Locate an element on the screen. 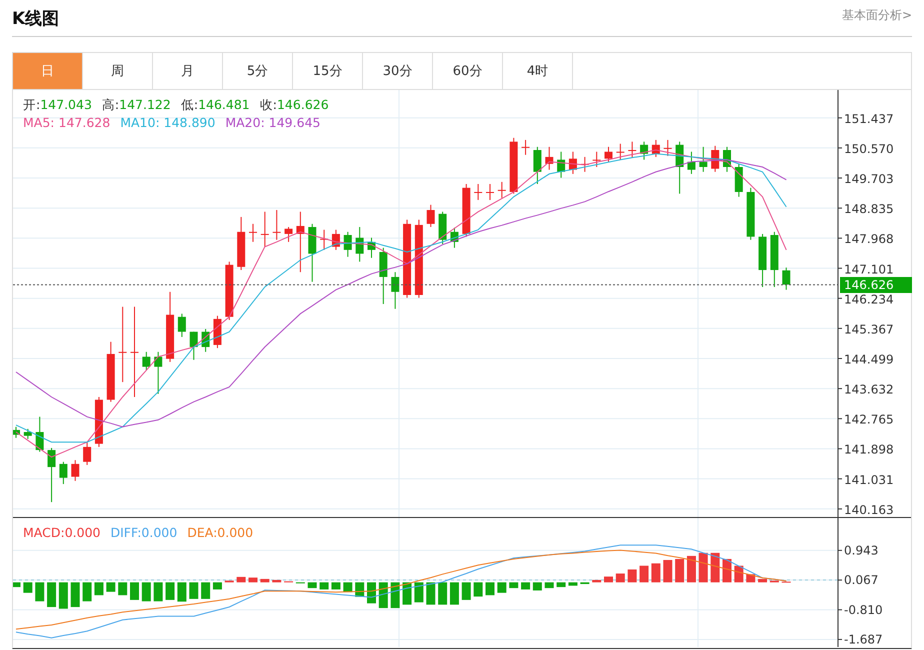 This screenshot has height=650, width=924. macd-axis-label: 0.943 is located at coordinates (861, 550).